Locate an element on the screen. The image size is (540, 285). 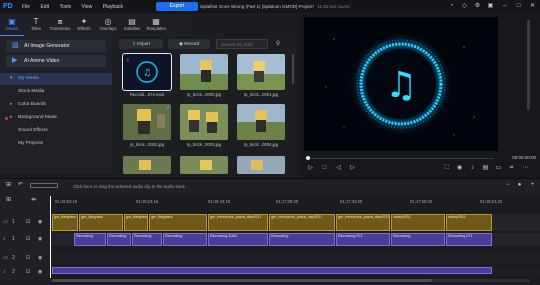
menu-view: View is located at coordinates (87, 7).